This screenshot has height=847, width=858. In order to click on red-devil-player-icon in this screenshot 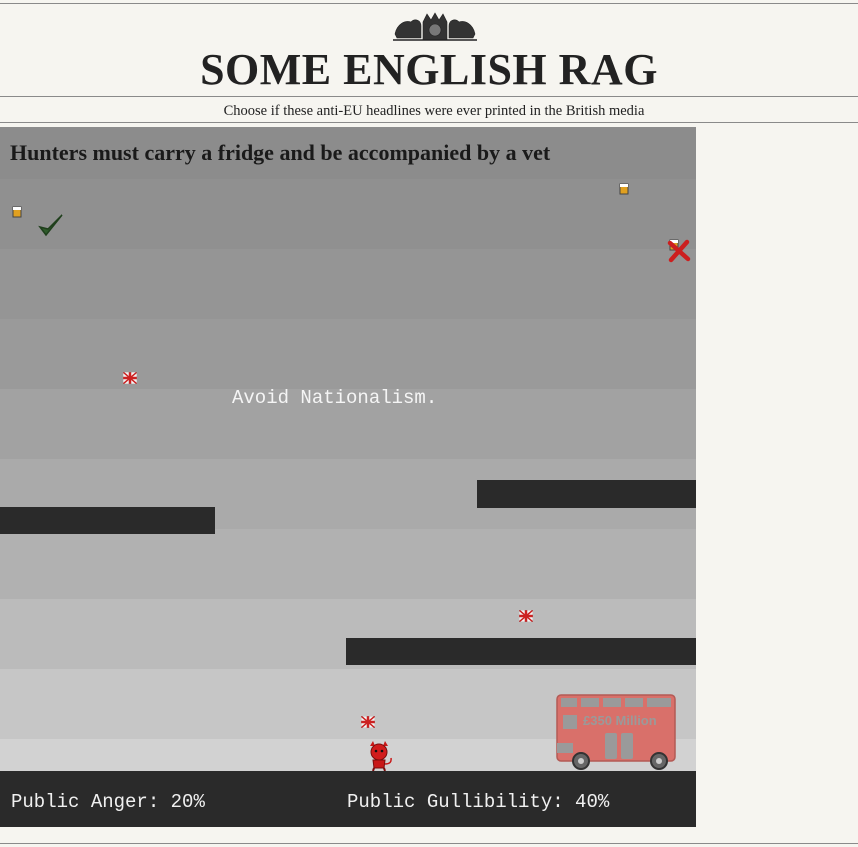, I will do `click(379, 756)`.